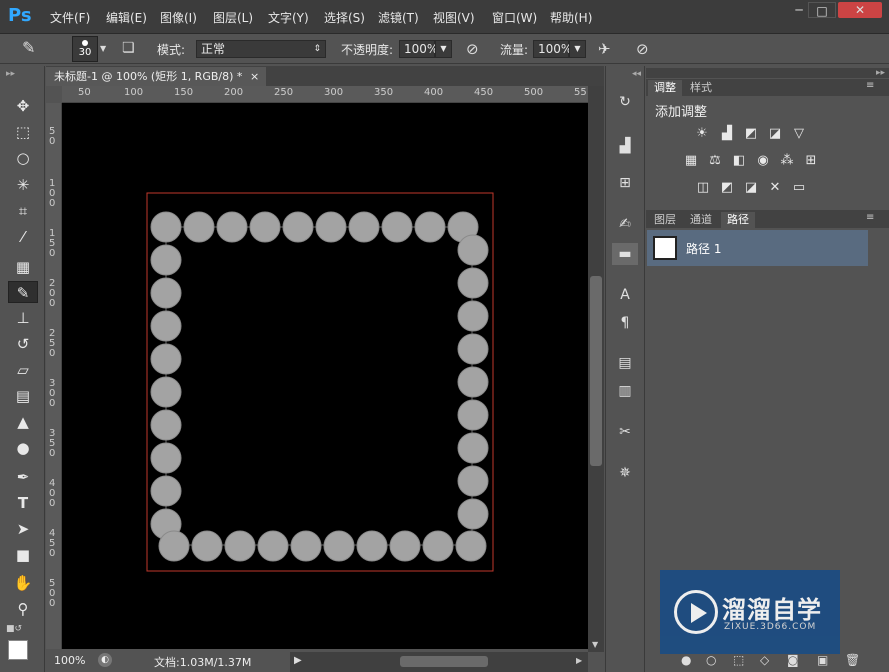 This screenshot has width=889, height=672. I want to click on scroll-down-icon: ▼, so click(595, 644).